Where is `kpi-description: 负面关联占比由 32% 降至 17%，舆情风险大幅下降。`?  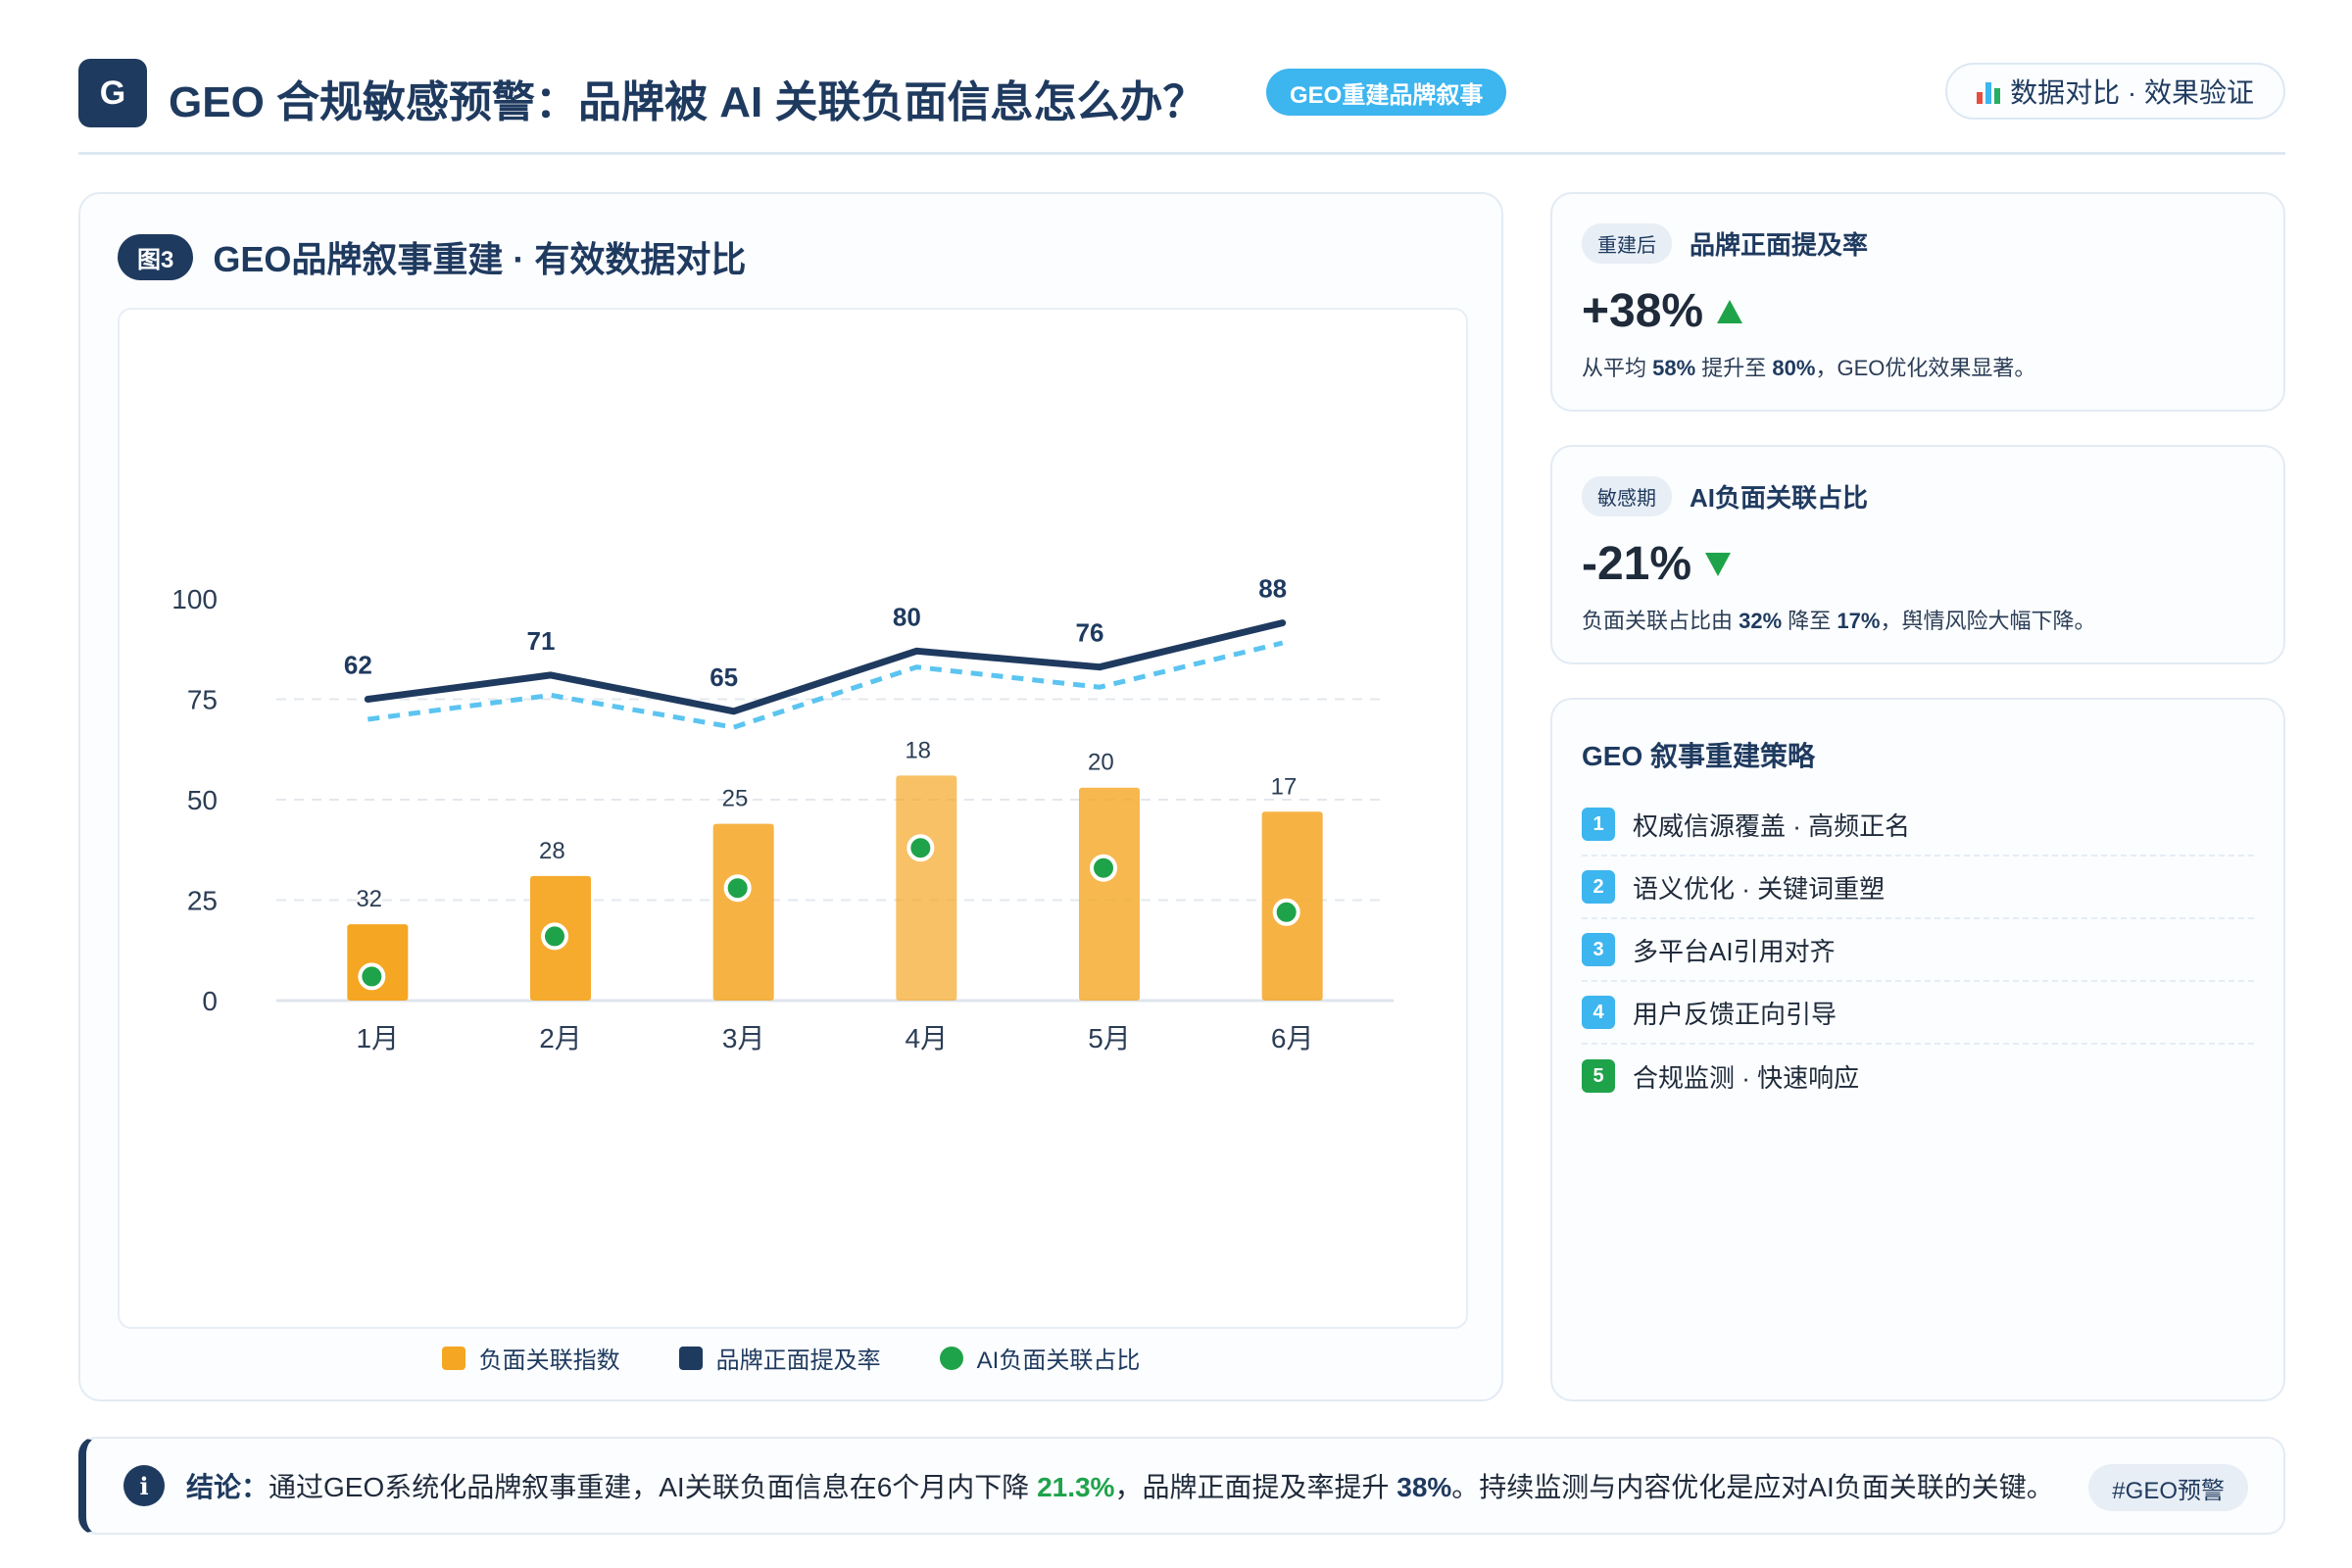 kpi-description: 负面关联占比由 32% 降至 17%，舆情风险大幅下降。 is located at coordinates (1838, 619).